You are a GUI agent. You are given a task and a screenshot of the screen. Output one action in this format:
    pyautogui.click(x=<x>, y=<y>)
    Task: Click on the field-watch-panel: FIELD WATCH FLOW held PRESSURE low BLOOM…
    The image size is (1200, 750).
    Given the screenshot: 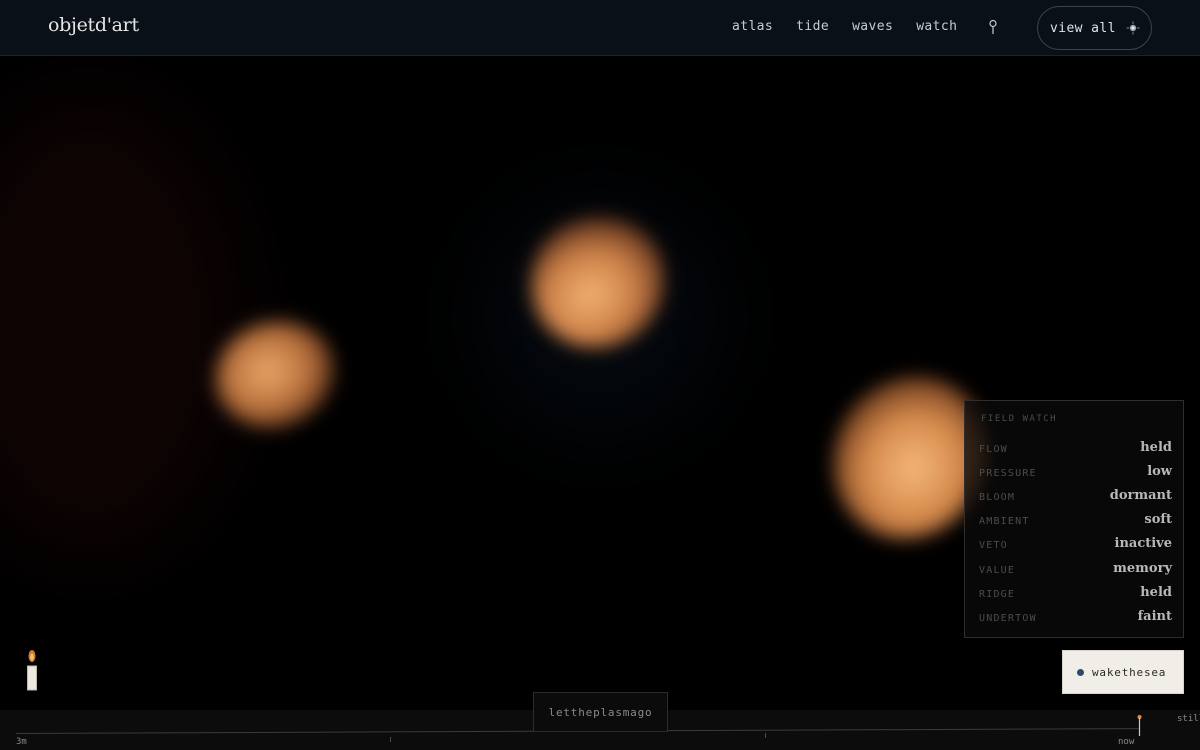 What is the action you would take?
    pyautogui.click(x=1074, y=519)
    